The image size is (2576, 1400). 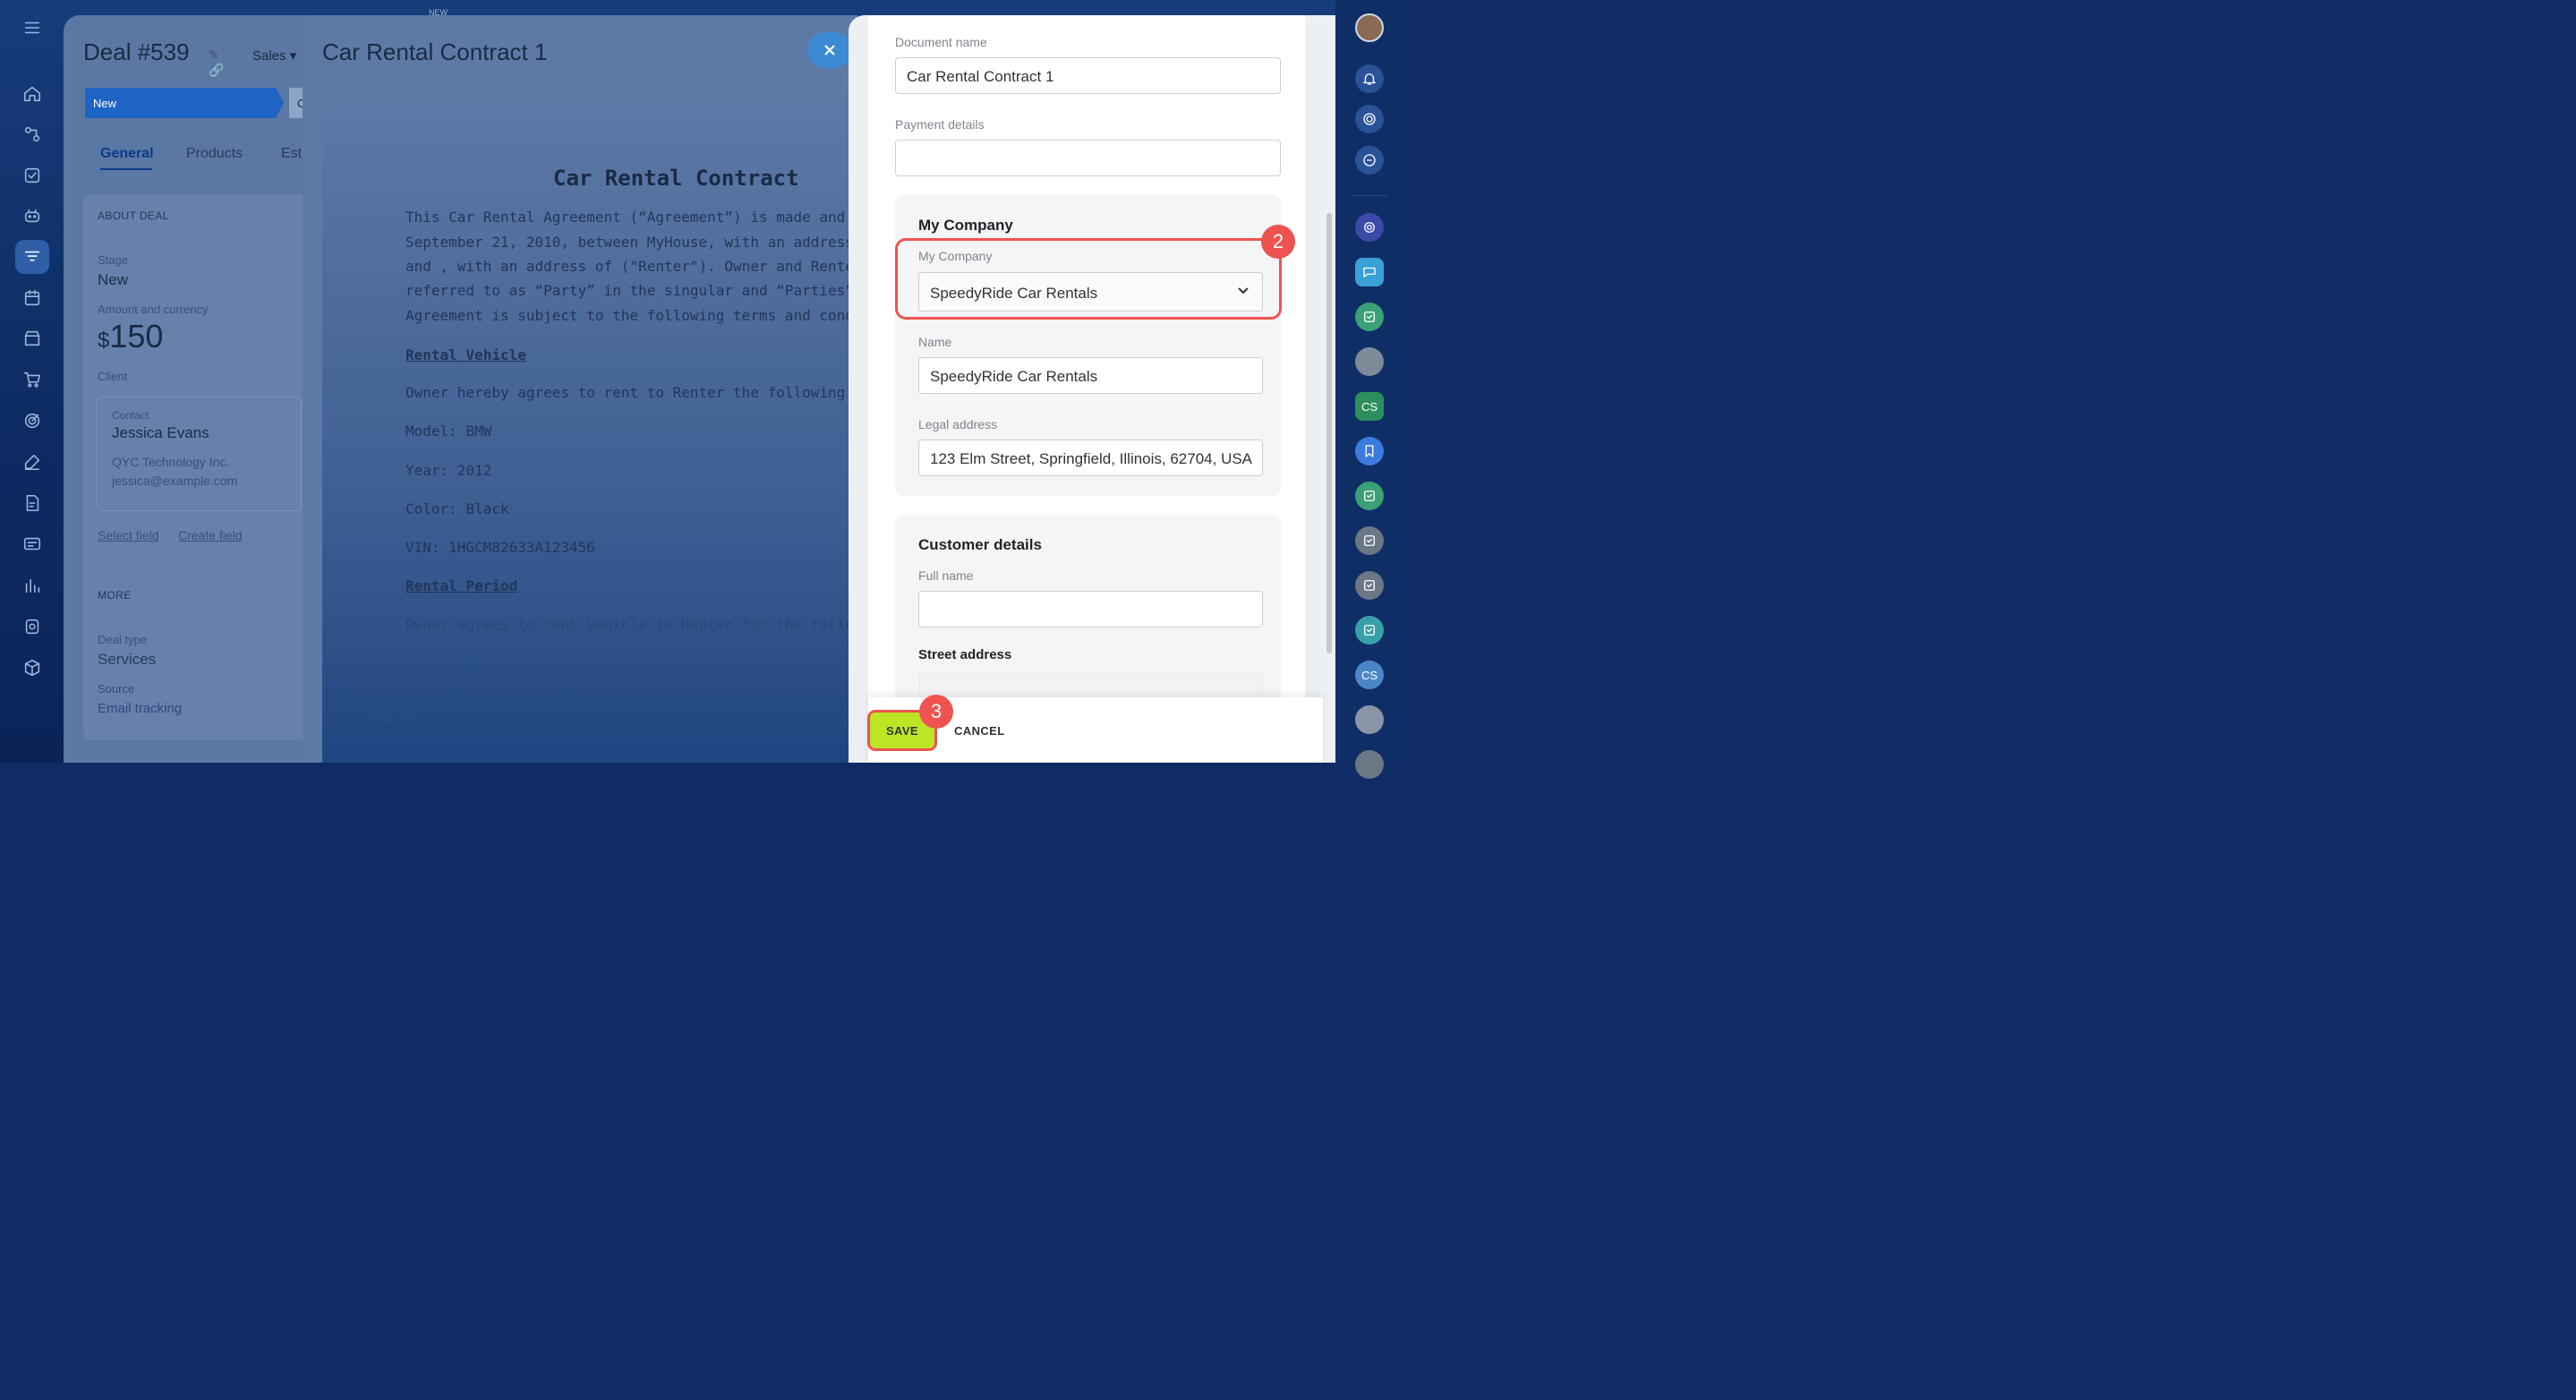 What do you see at coordinates (955, 256) in the screenshot?
I see `my-company-label: My Company` at bounding box center [955, 256].